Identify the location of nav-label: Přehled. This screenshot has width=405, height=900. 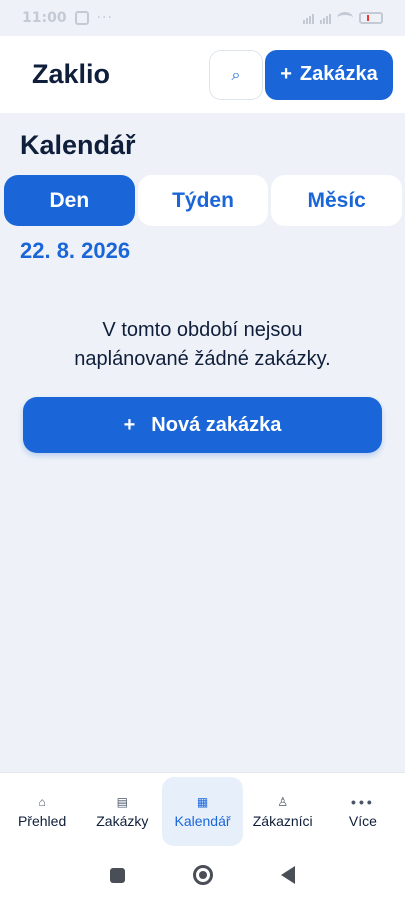
(42, 820).